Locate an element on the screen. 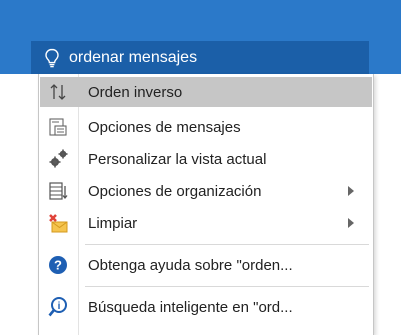 This screenshot has width=401, height=335. customize-view-icon is located at coordinates (58, 159).